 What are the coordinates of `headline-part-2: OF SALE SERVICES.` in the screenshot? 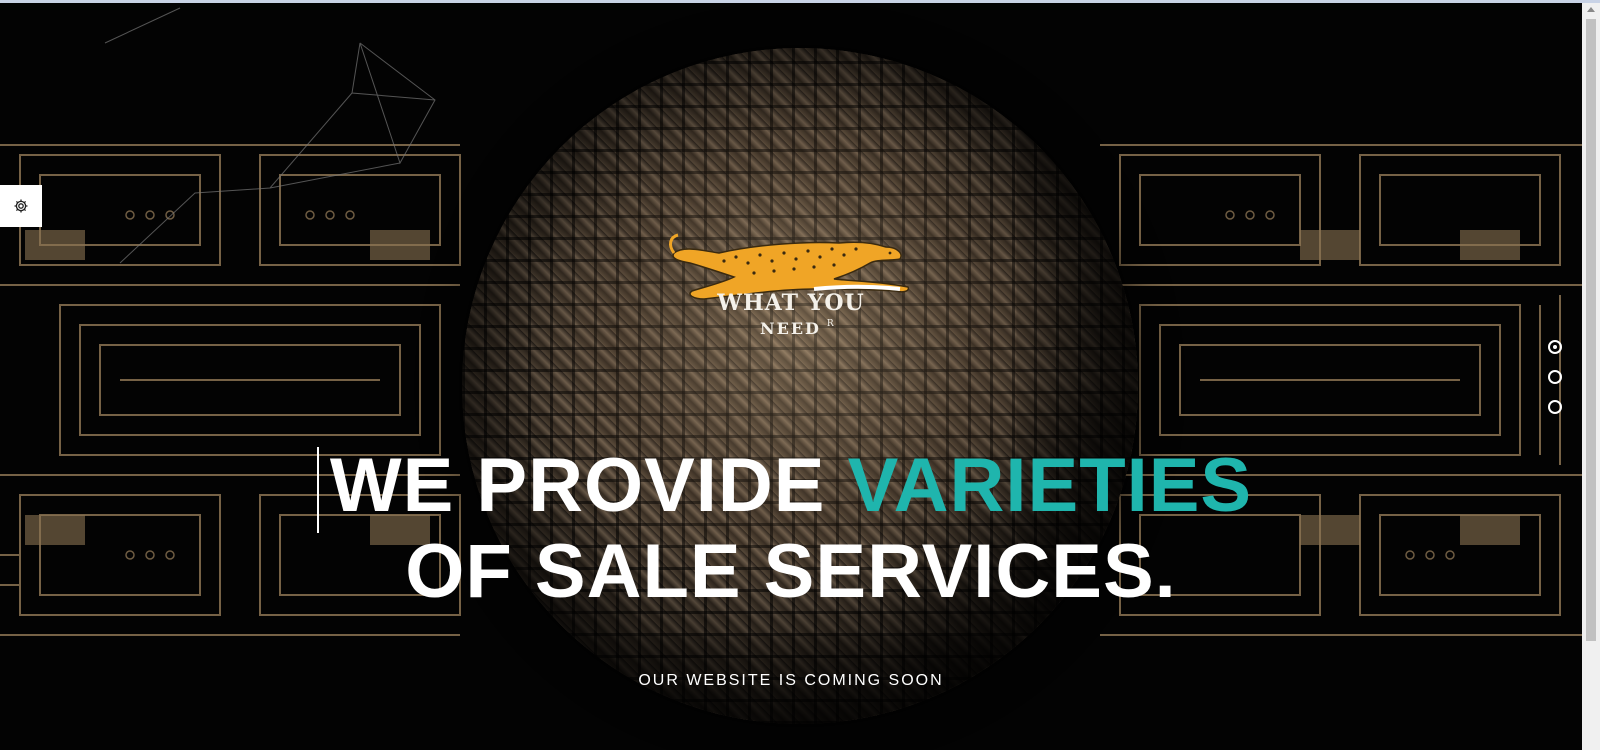 It's located at (791, 571).